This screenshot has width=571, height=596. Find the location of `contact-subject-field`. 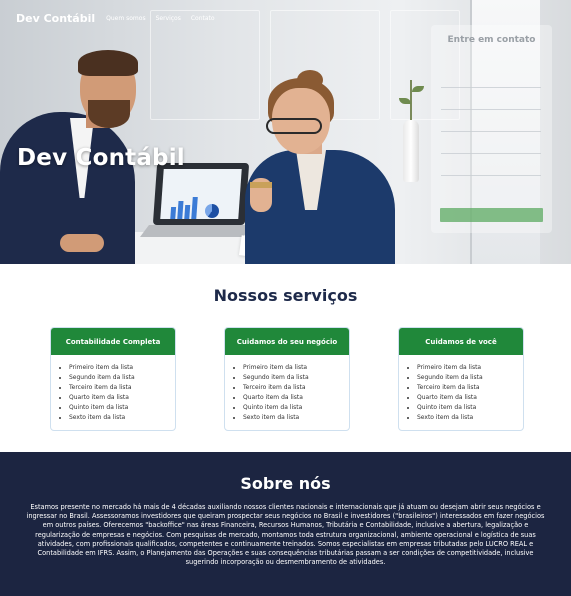

contact-subject-field is located at coordinates (491, 148).